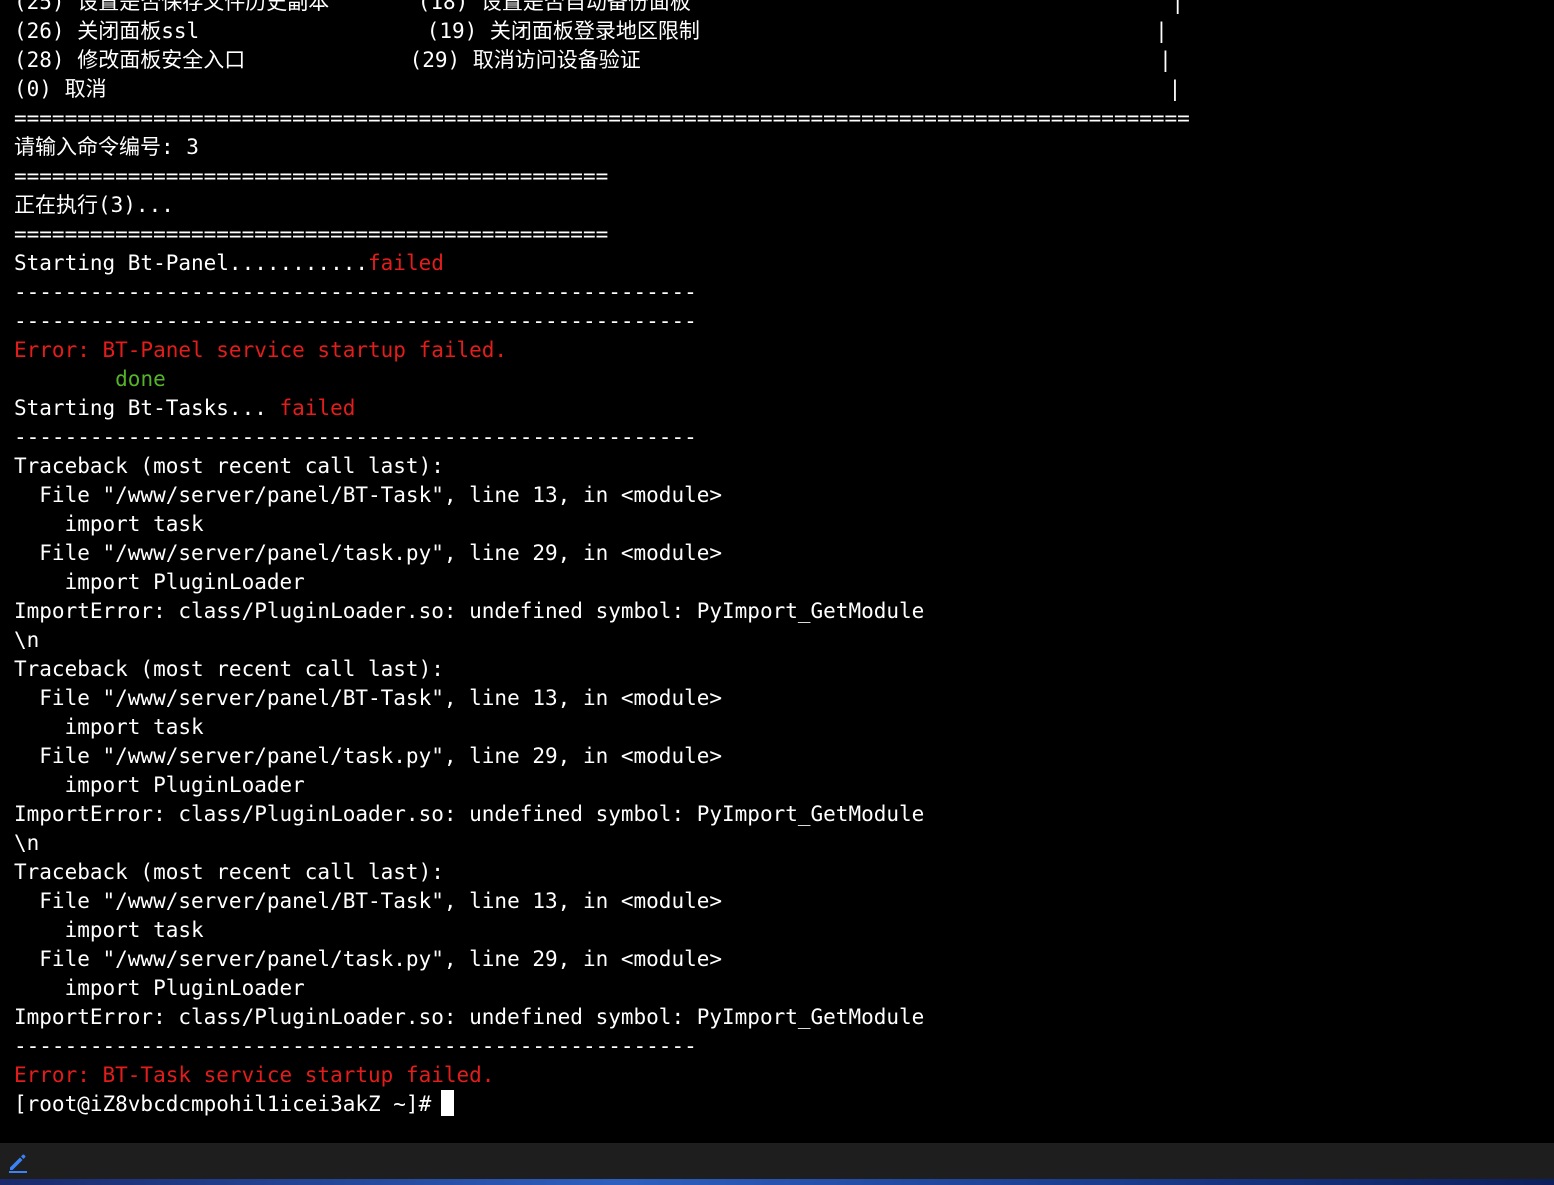 This screenshot has height=1185, width=1554. Describe the element at coordinates (598, 89) in the screenshot. I see `output-text: (0) 取消 |` at that location.